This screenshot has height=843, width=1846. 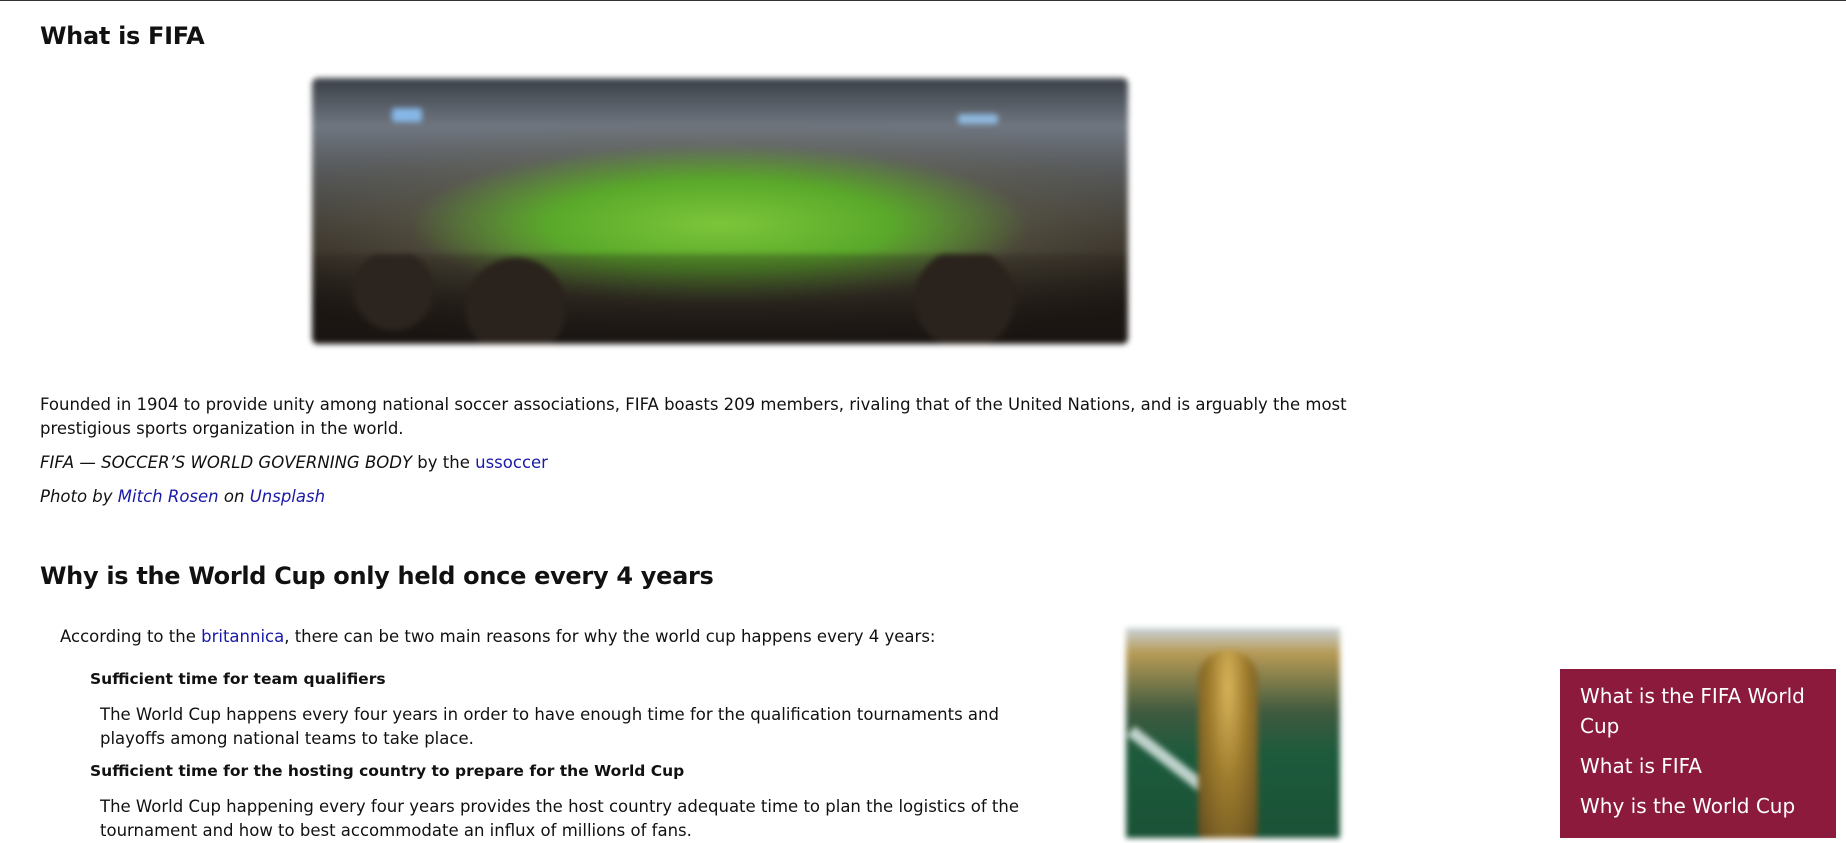 What do you see at coordinates (720, 211) in the screenshot?
I see `stadium-image` at bounding box center [720, 211].